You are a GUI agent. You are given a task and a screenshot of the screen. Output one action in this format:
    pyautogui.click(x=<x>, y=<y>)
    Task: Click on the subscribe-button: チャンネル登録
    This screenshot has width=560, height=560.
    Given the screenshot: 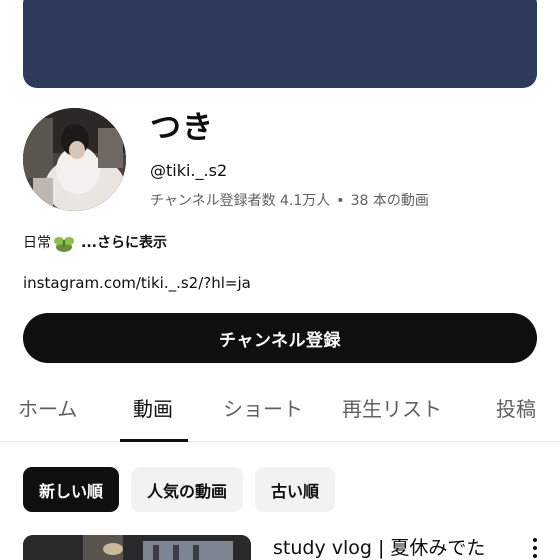 What is the action you would take?
    pyautogui.click(x=280, y=338)
    